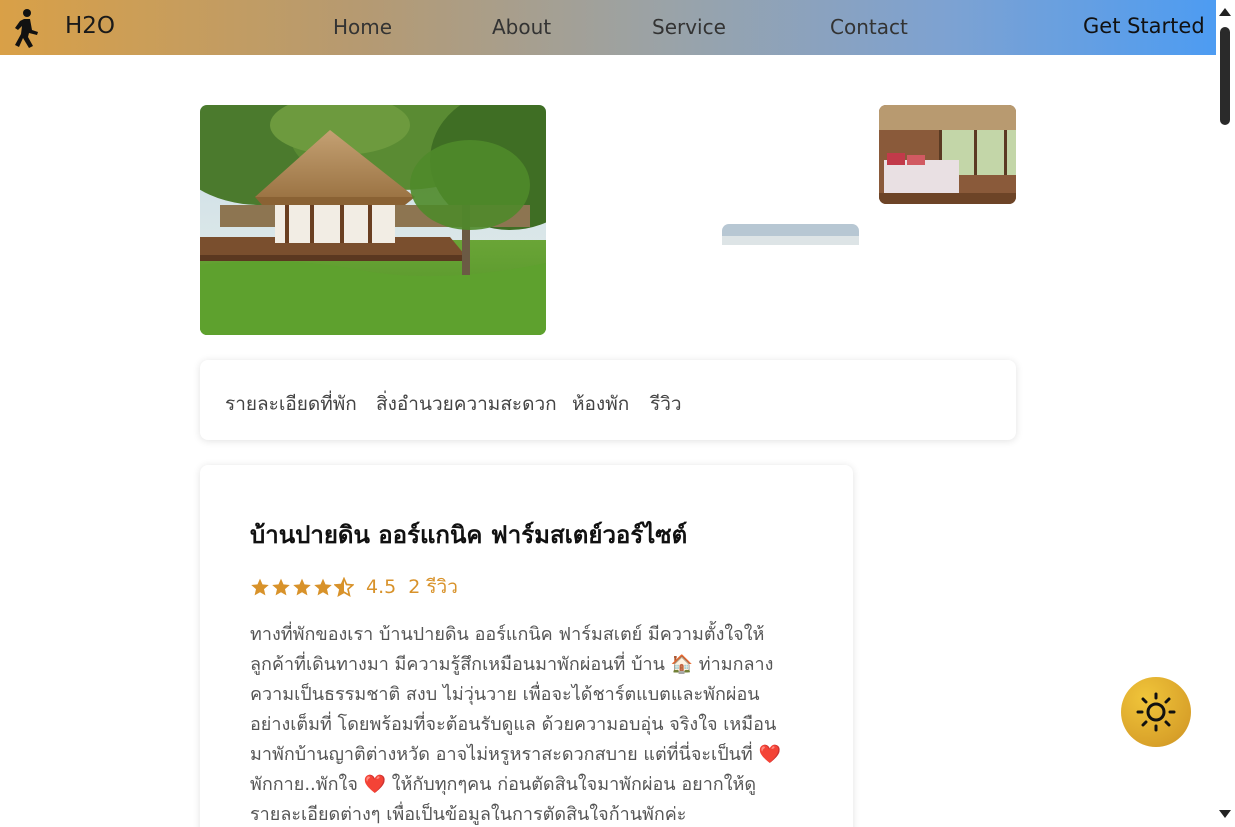 This screenshot has height=827, width=1235. Describe the element at coordinates (1225, 413) in the screenshot. I see `page-scrollbar` at that location.